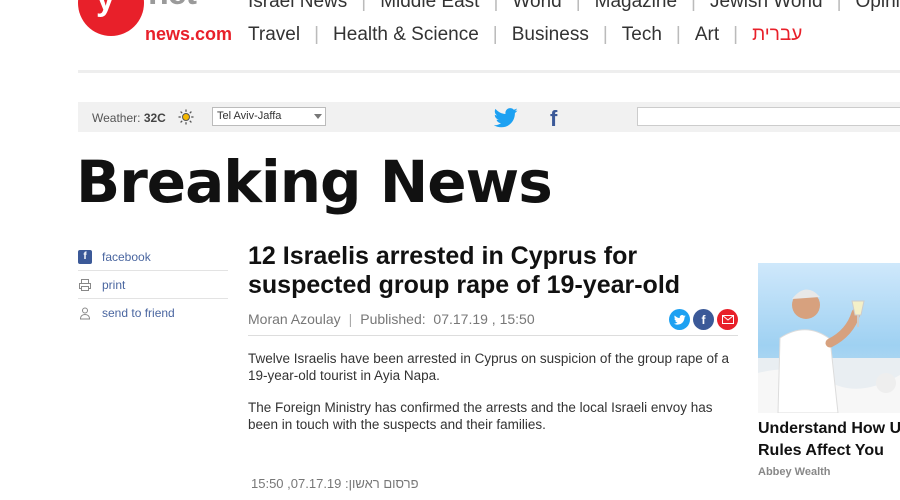  What do you see at coordinates (429, 6) in the screenshot?
I see `nav-middle-east: Middle East` at bounding box center [429, 6].